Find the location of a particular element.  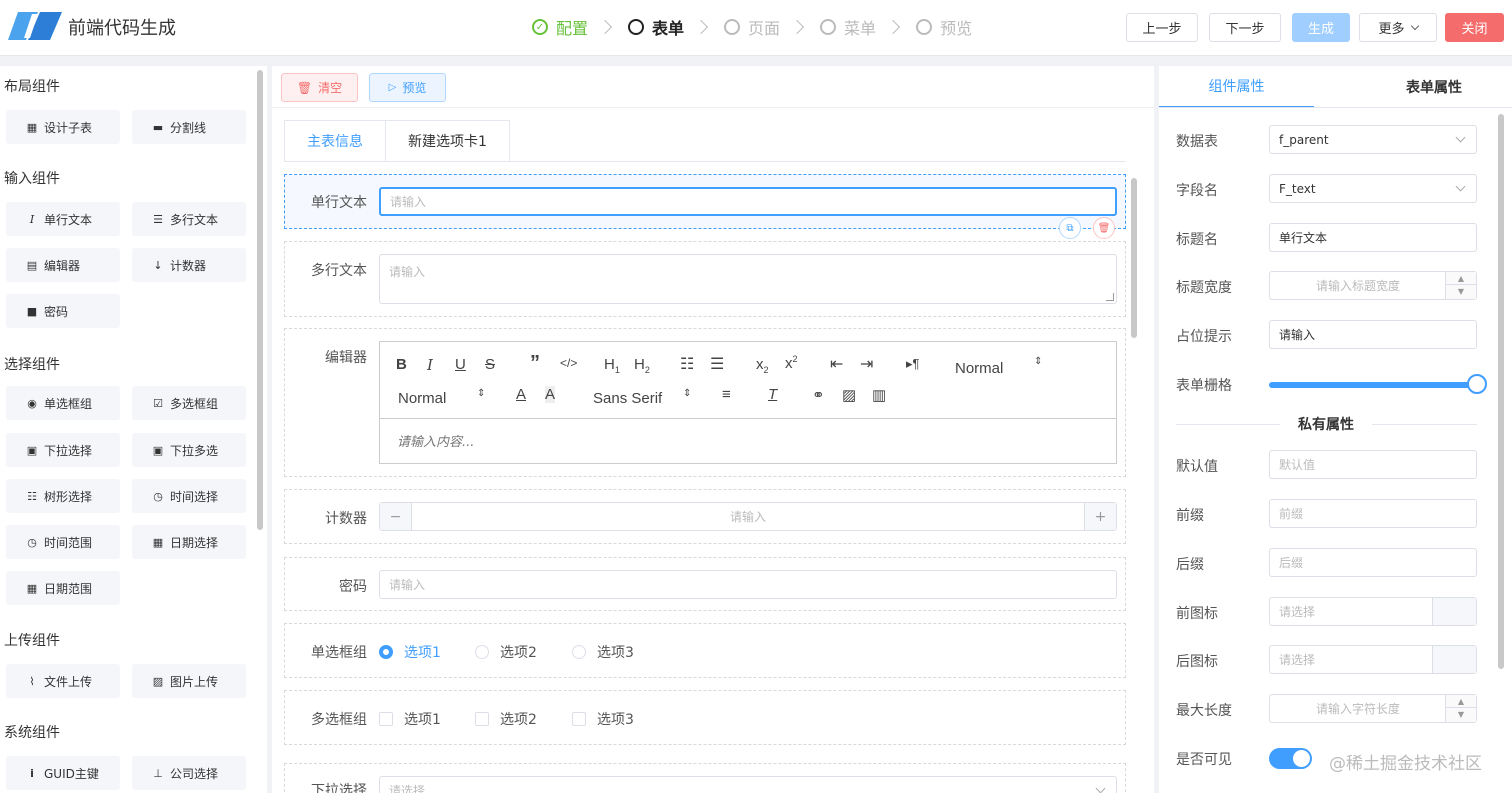

underline-icon: U is located at coordinates (460, 364).